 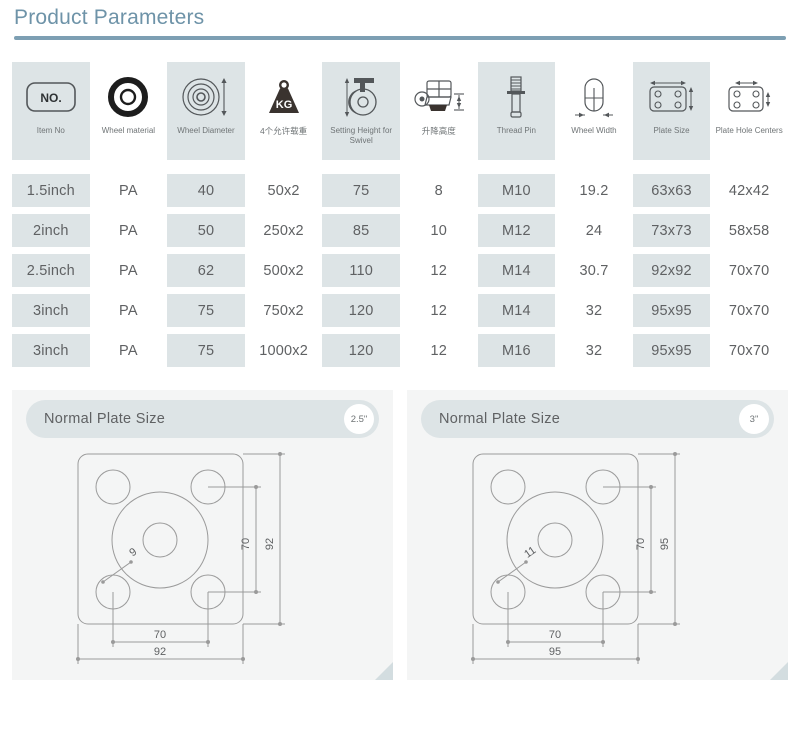 What do you see at coordinates (128, 130) in the screenshot?
I see `header-label-wheel-material: Wheel material` at bounding box center [128, 130].